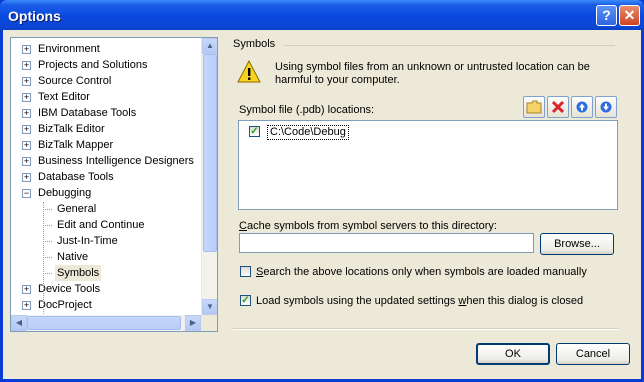 This screenshot has width=644, height=382. I want to click on cache-label-accel: C, so click(243, 226).